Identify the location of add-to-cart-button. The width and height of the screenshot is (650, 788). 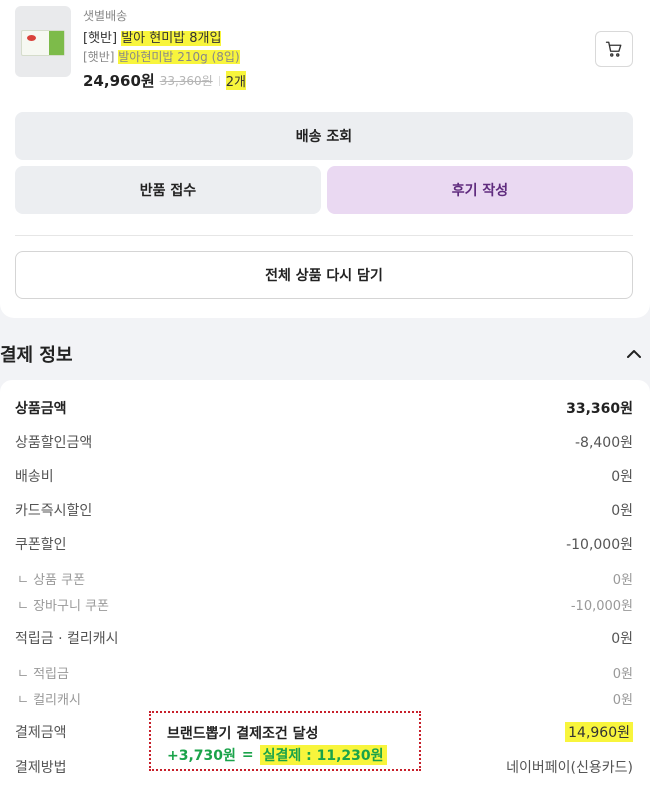
(614, 49).